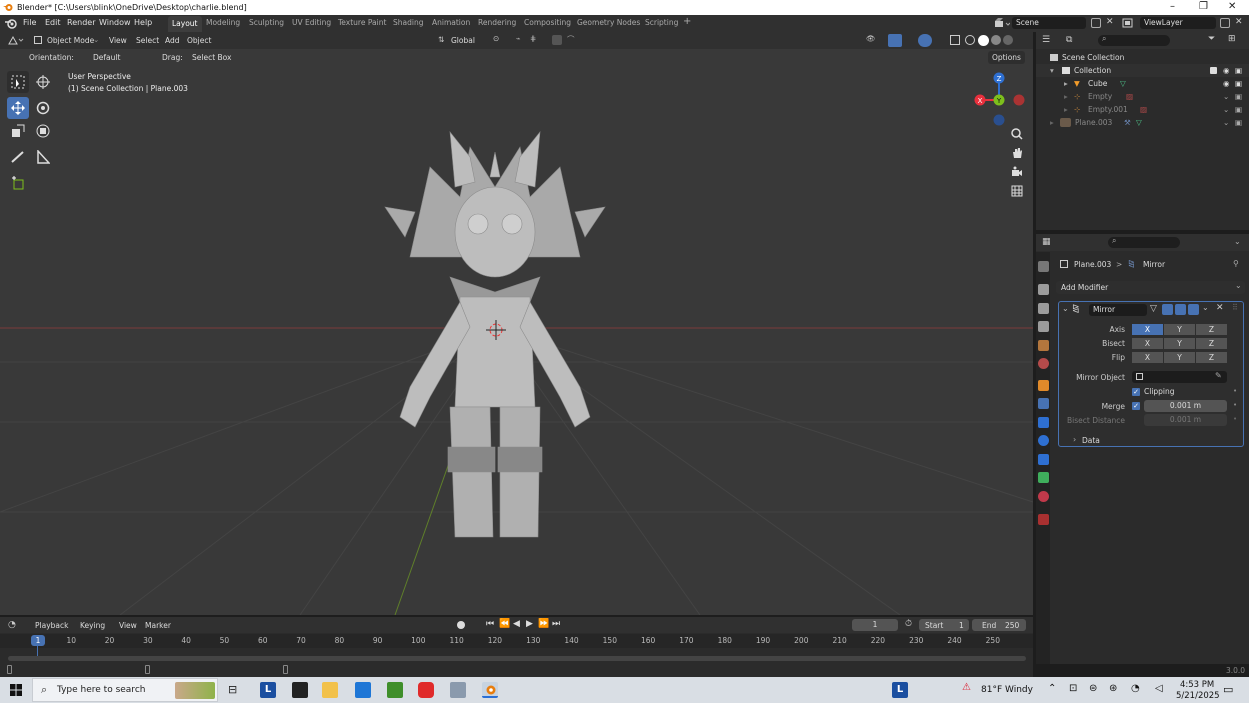  What do you see at coordinates (1007, 690) in the screenshot?
I see `weather-label: 81°F Windy` at bounding box center [1007, 690].